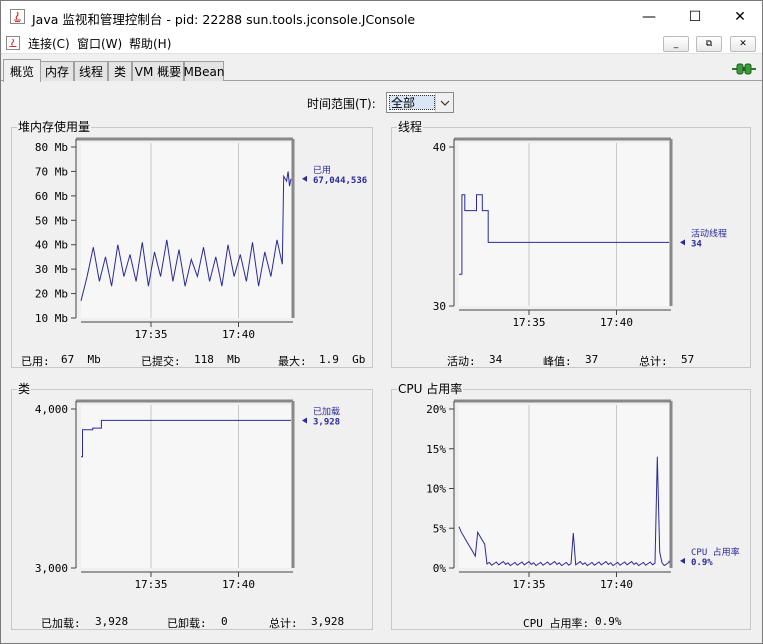 This screenshot has height=644, width=763. Describe the element at coordinates (61, 623) in the screenshot. I see `classes-loaded-label: 已加载:` at that location.